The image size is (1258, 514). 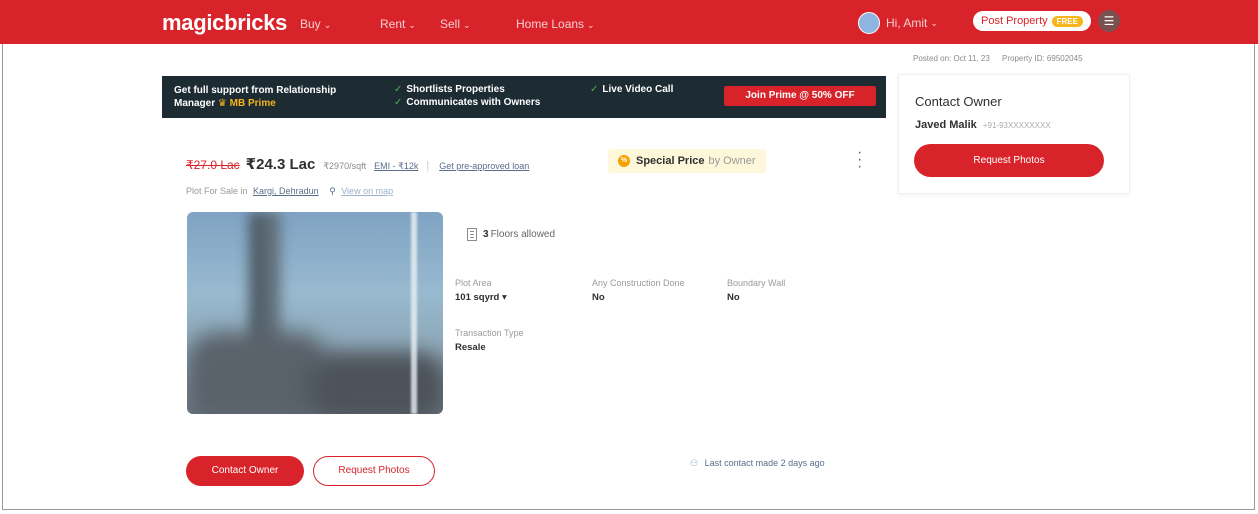 I want to click on contact-owner-button: Contact Owner, so click(x=245, y=471).